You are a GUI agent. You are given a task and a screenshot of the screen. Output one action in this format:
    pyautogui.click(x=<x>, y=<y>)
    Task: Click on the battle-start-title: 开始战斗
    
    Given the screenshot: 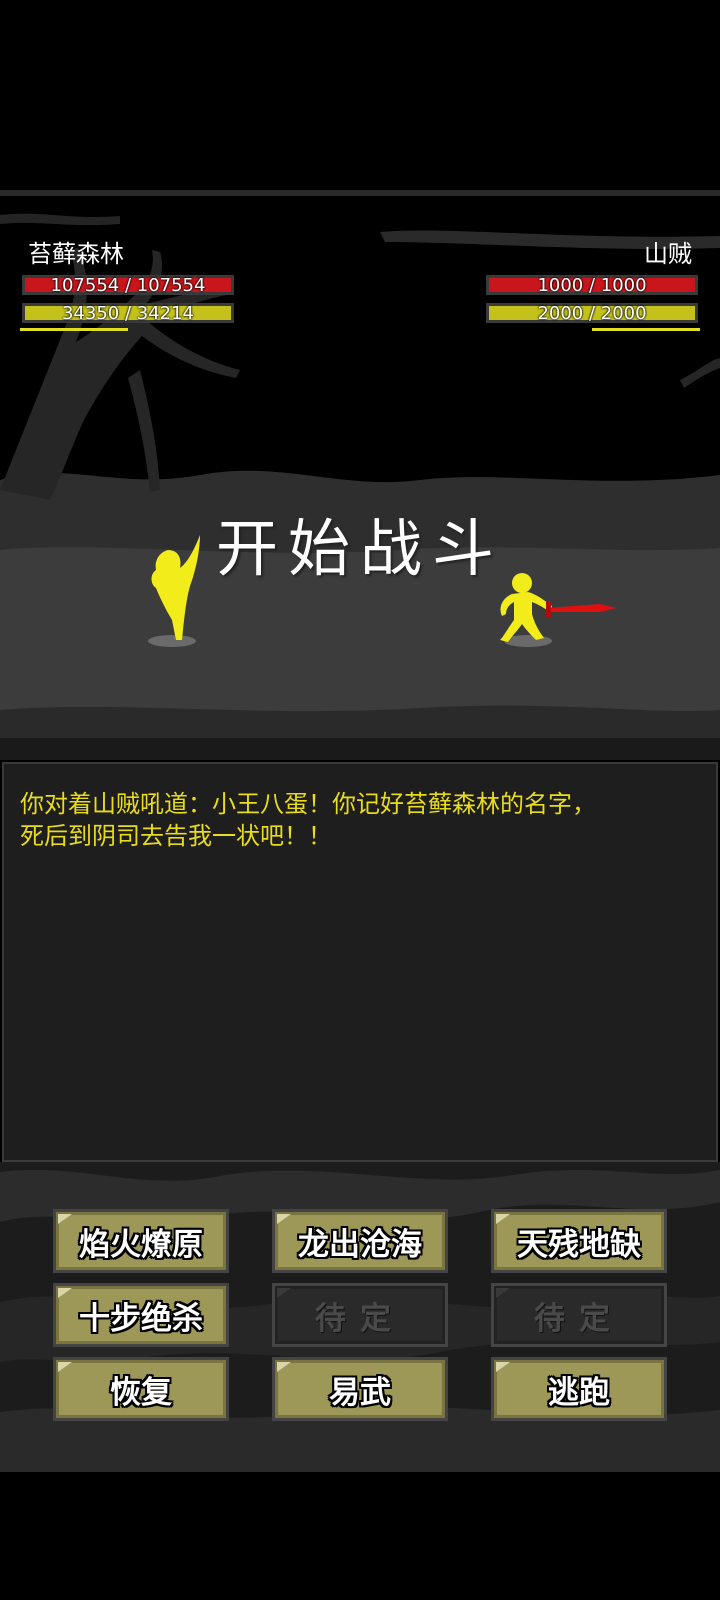 What is the action you would take?
    pyautogui.click(x=359, y=548)
    